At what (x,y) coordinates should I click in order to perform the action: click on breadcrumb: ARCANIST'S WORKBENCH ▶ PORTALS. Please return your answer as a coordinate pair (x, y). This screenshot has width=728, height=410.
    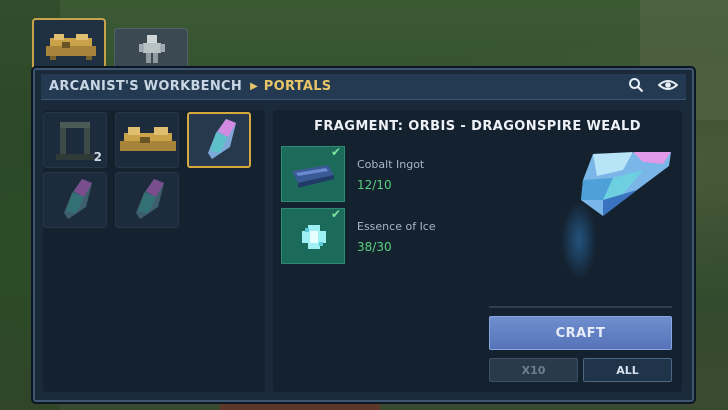
    Looking at the image, I should click on (363, 87).